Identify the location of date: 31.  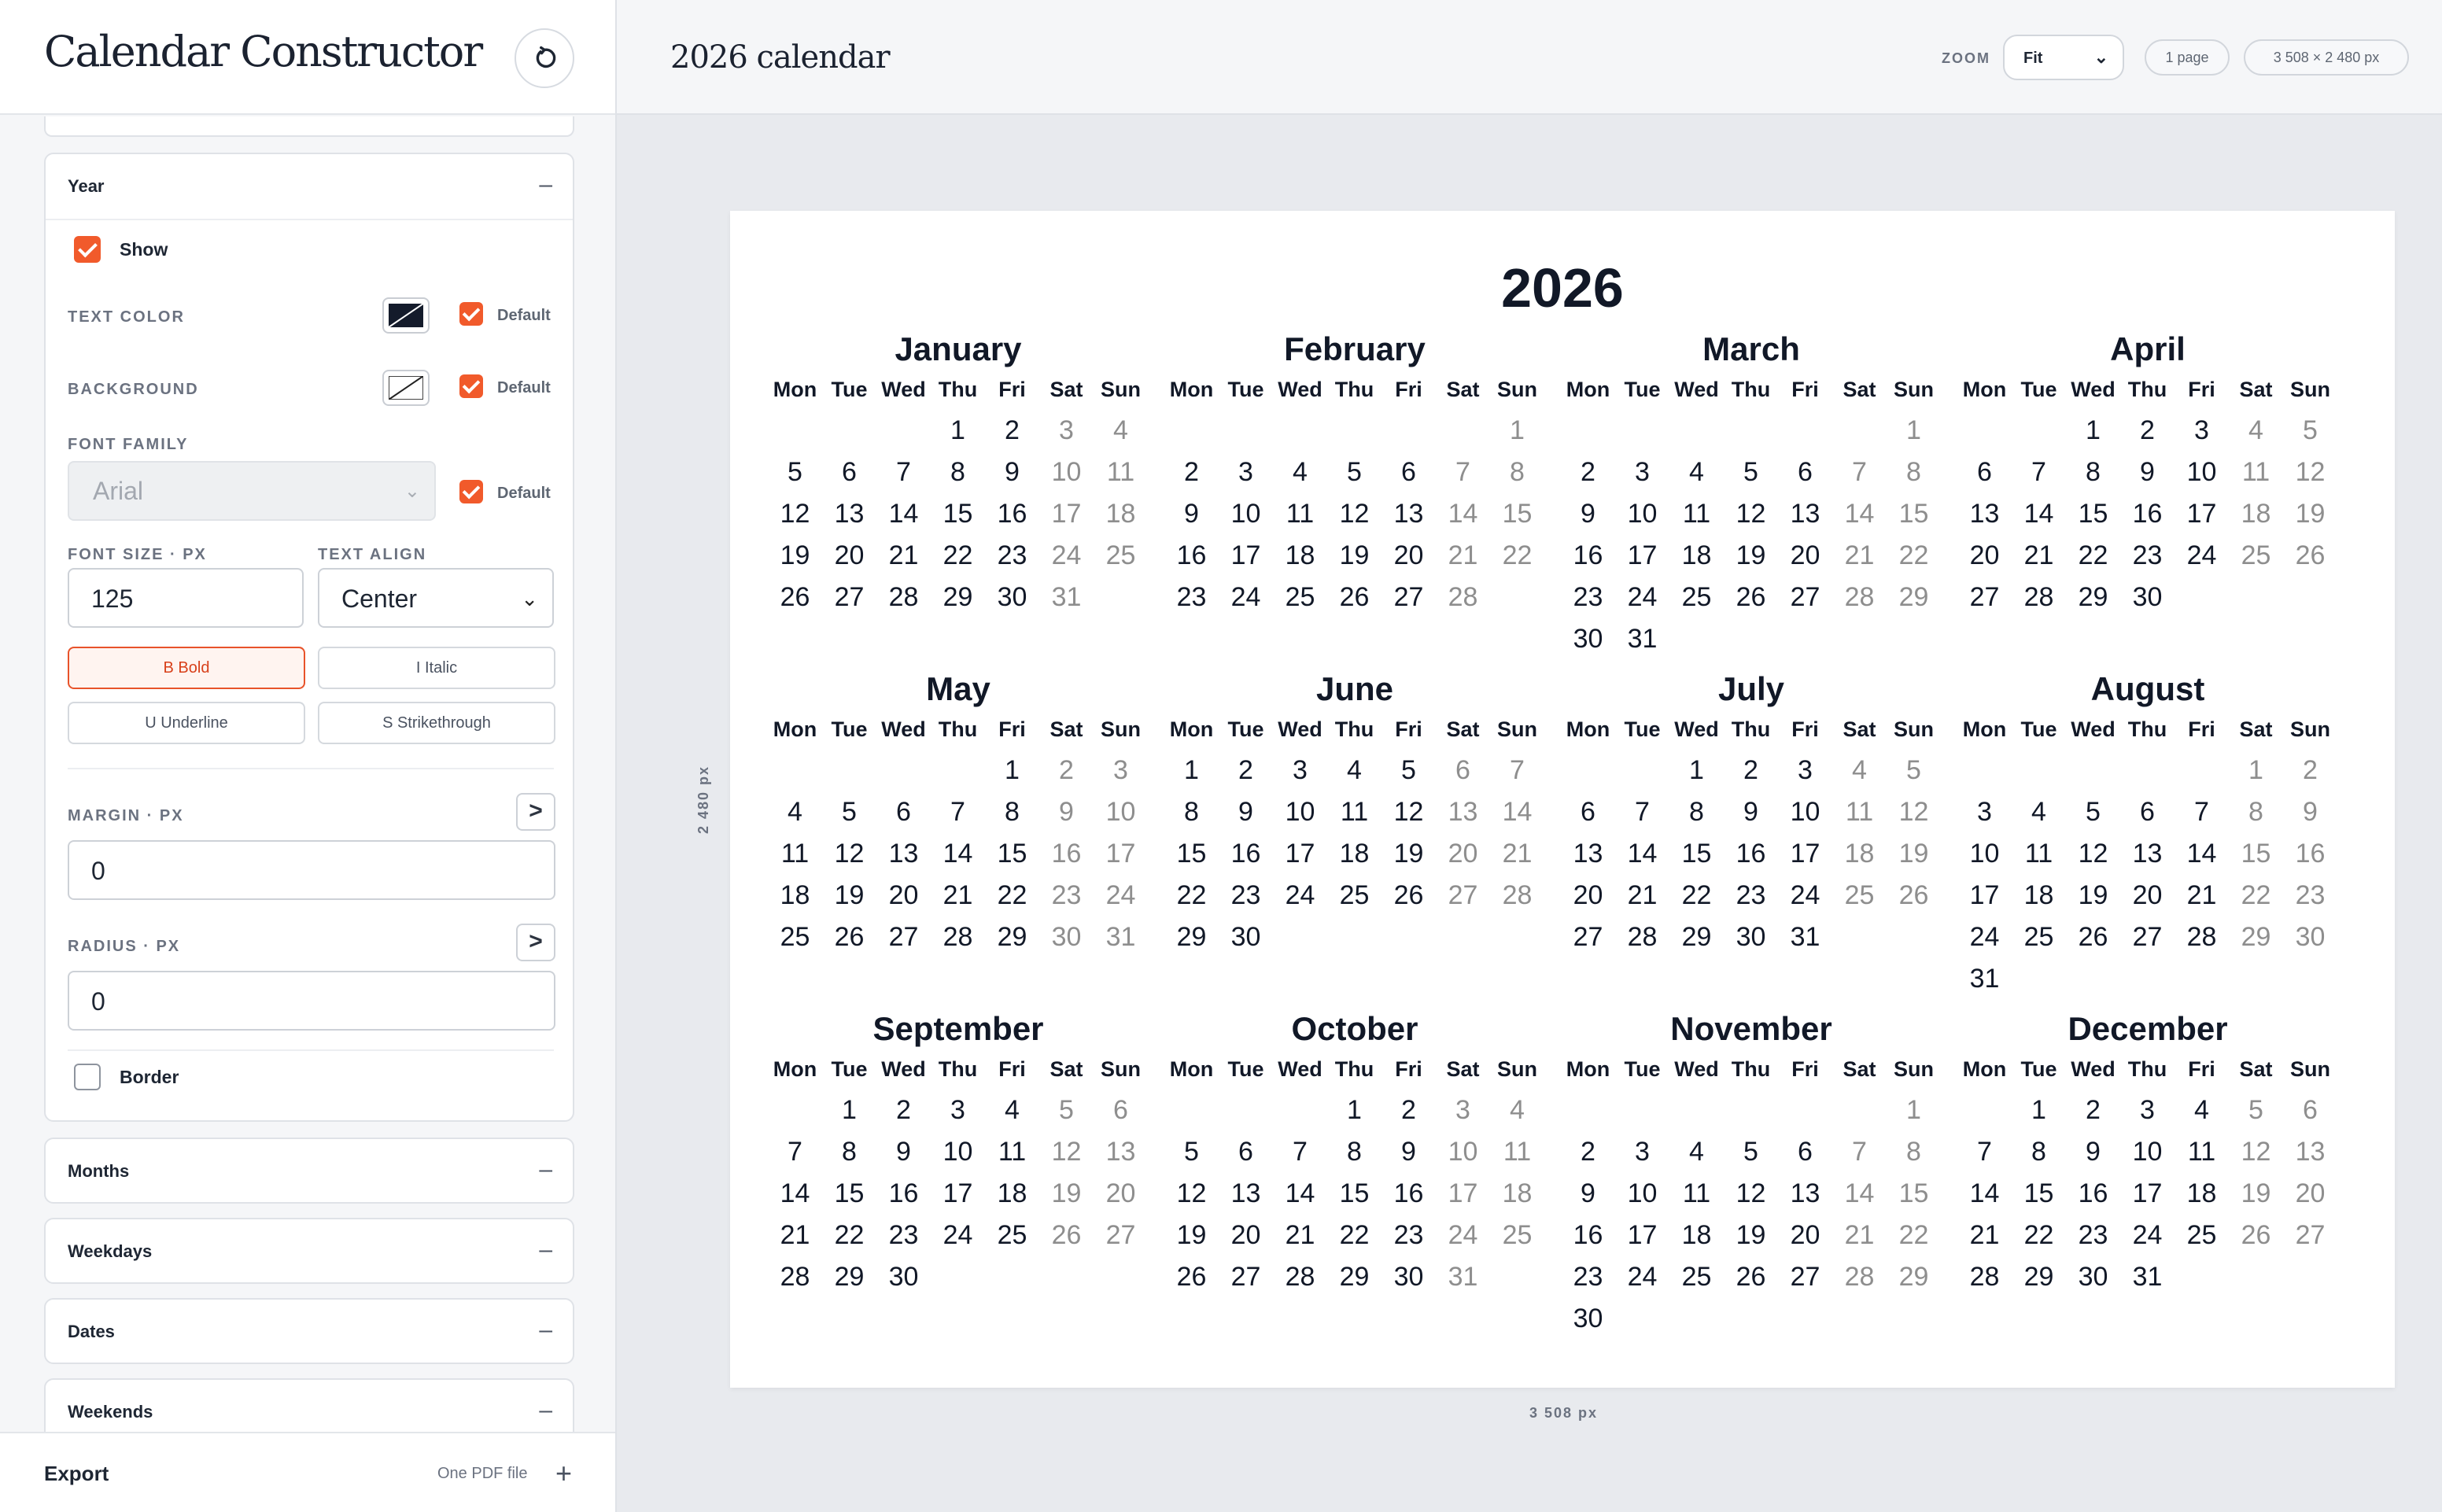
(2147, 1277).